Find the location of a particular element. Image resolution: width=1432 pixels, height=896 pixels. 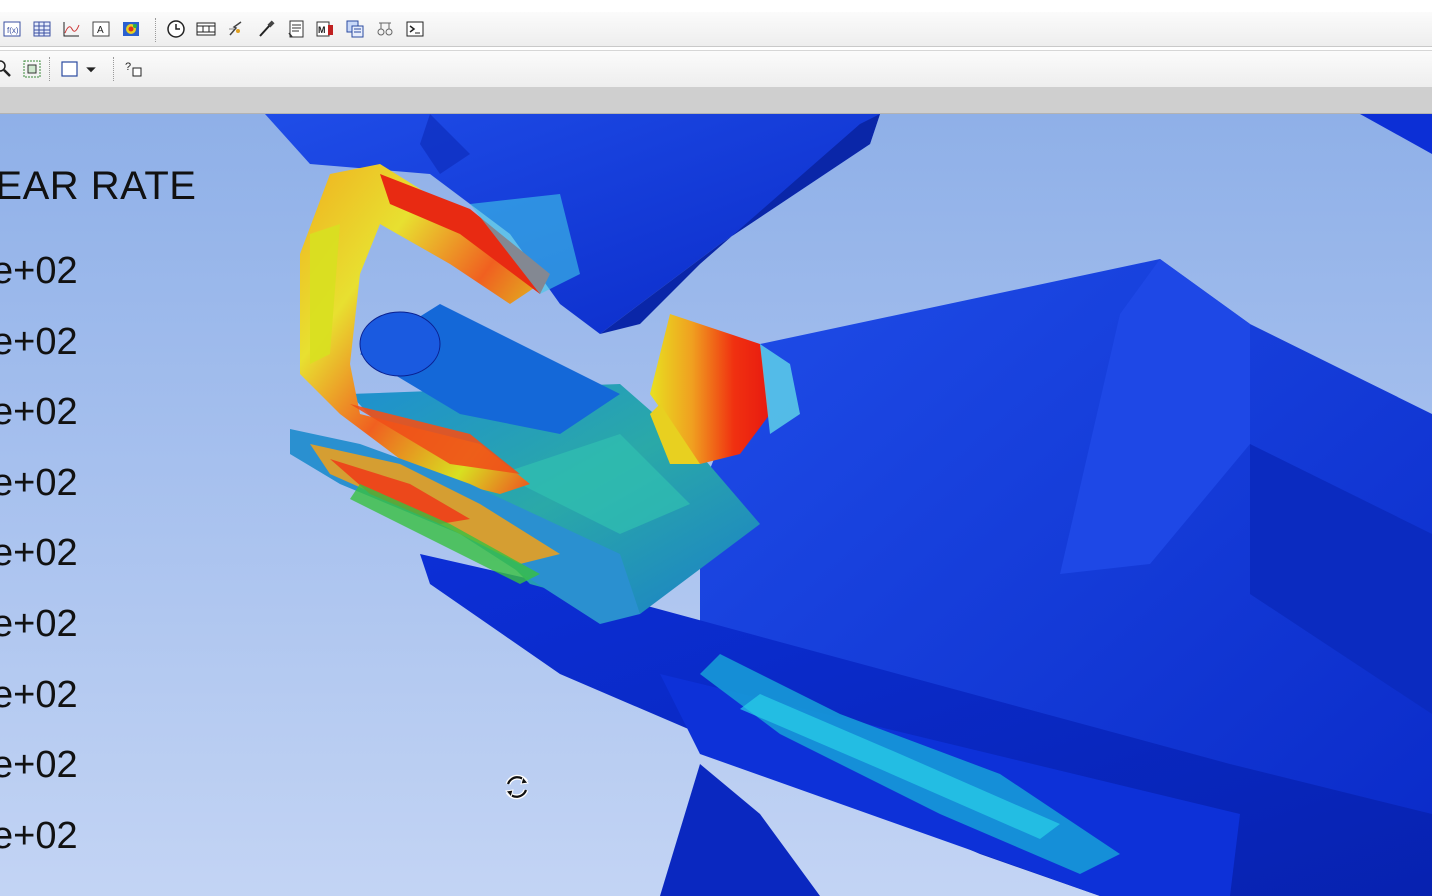

layers-icon is located at coordinates (355, 29).